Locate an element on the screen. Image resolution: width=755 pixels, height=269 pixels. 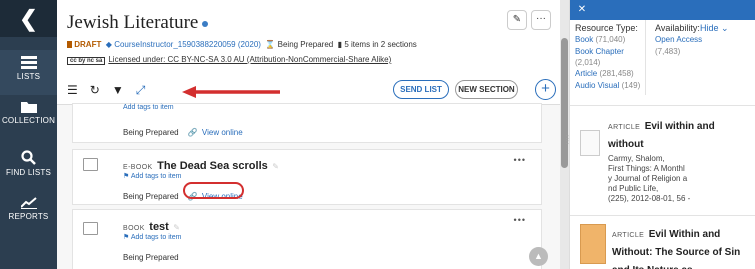
item-title: The Dead Sea scrolls is located at coordinates (212, 166).